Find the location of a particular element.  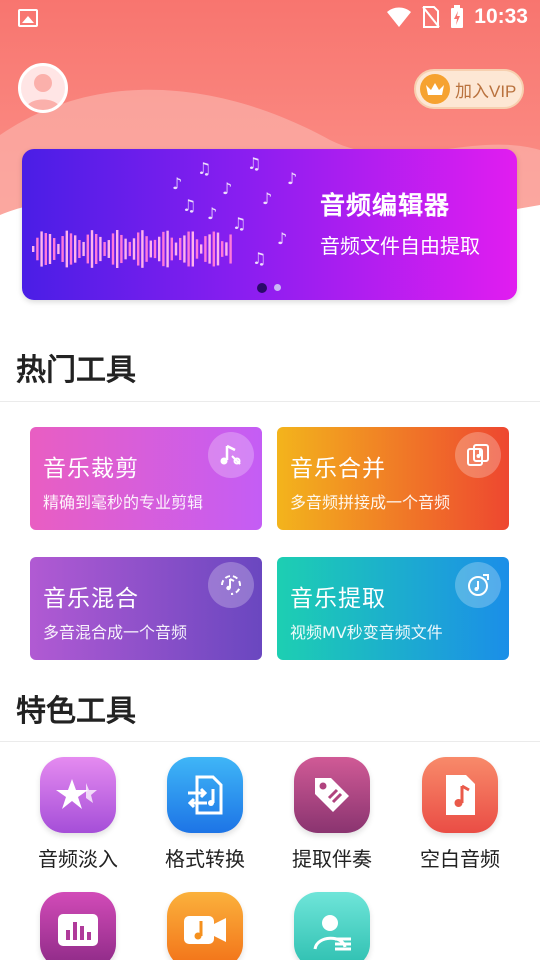

soundwave-graphic: ♪♫♪ ♫♪♫ ♪♪♫ ♫♪ is located at coordinates (164, 211).